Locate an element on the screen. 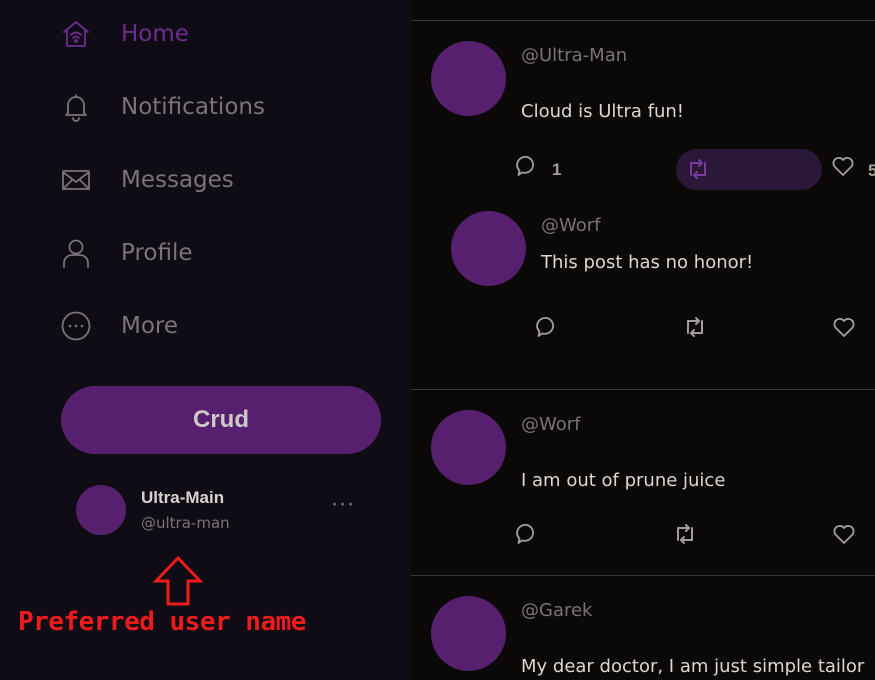 This screenshot has height=680, width=875. envelope-icon is located at coordinates (76, 180).